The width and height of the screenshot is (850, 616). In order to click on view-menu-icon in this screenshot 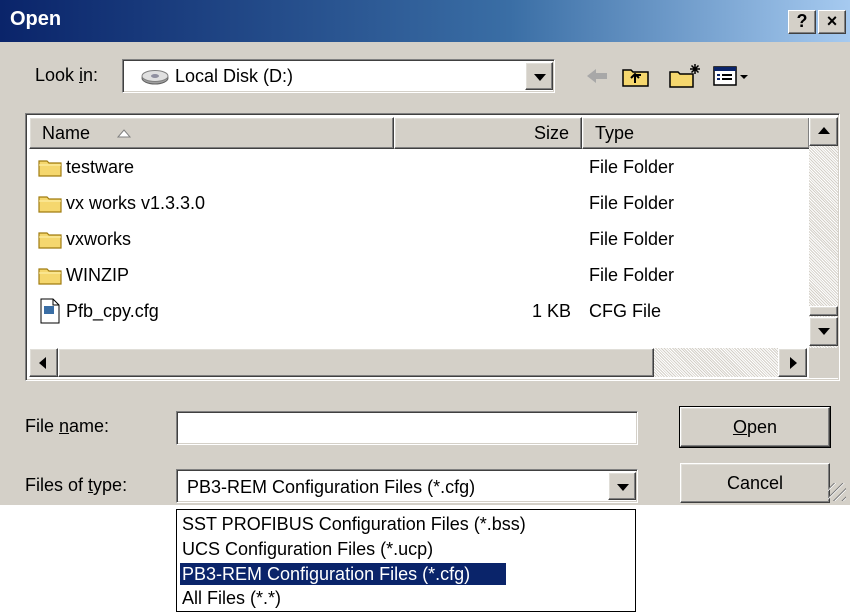, I will do `click(732, 76)`.